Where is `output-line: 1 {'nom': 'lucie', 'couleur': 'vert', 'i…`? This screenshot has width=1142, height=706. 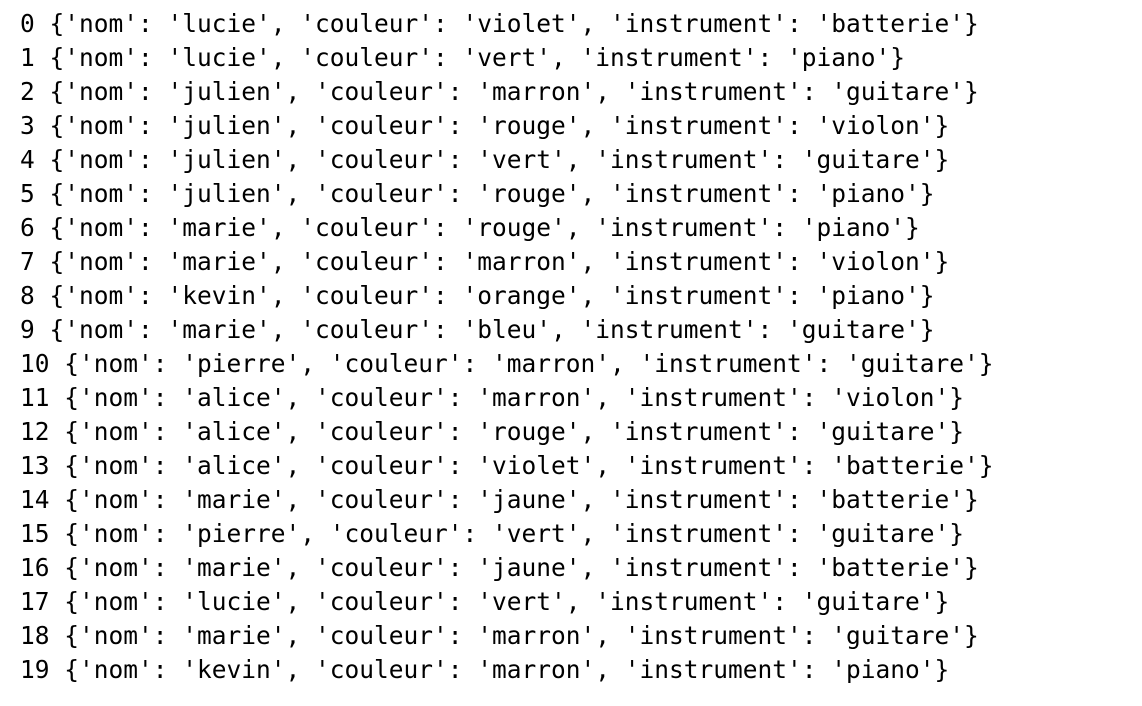
output-line: 1 {'nom': 'lucie', 'couleur': 'vert', 'i… is located at coordinates (463, 57).